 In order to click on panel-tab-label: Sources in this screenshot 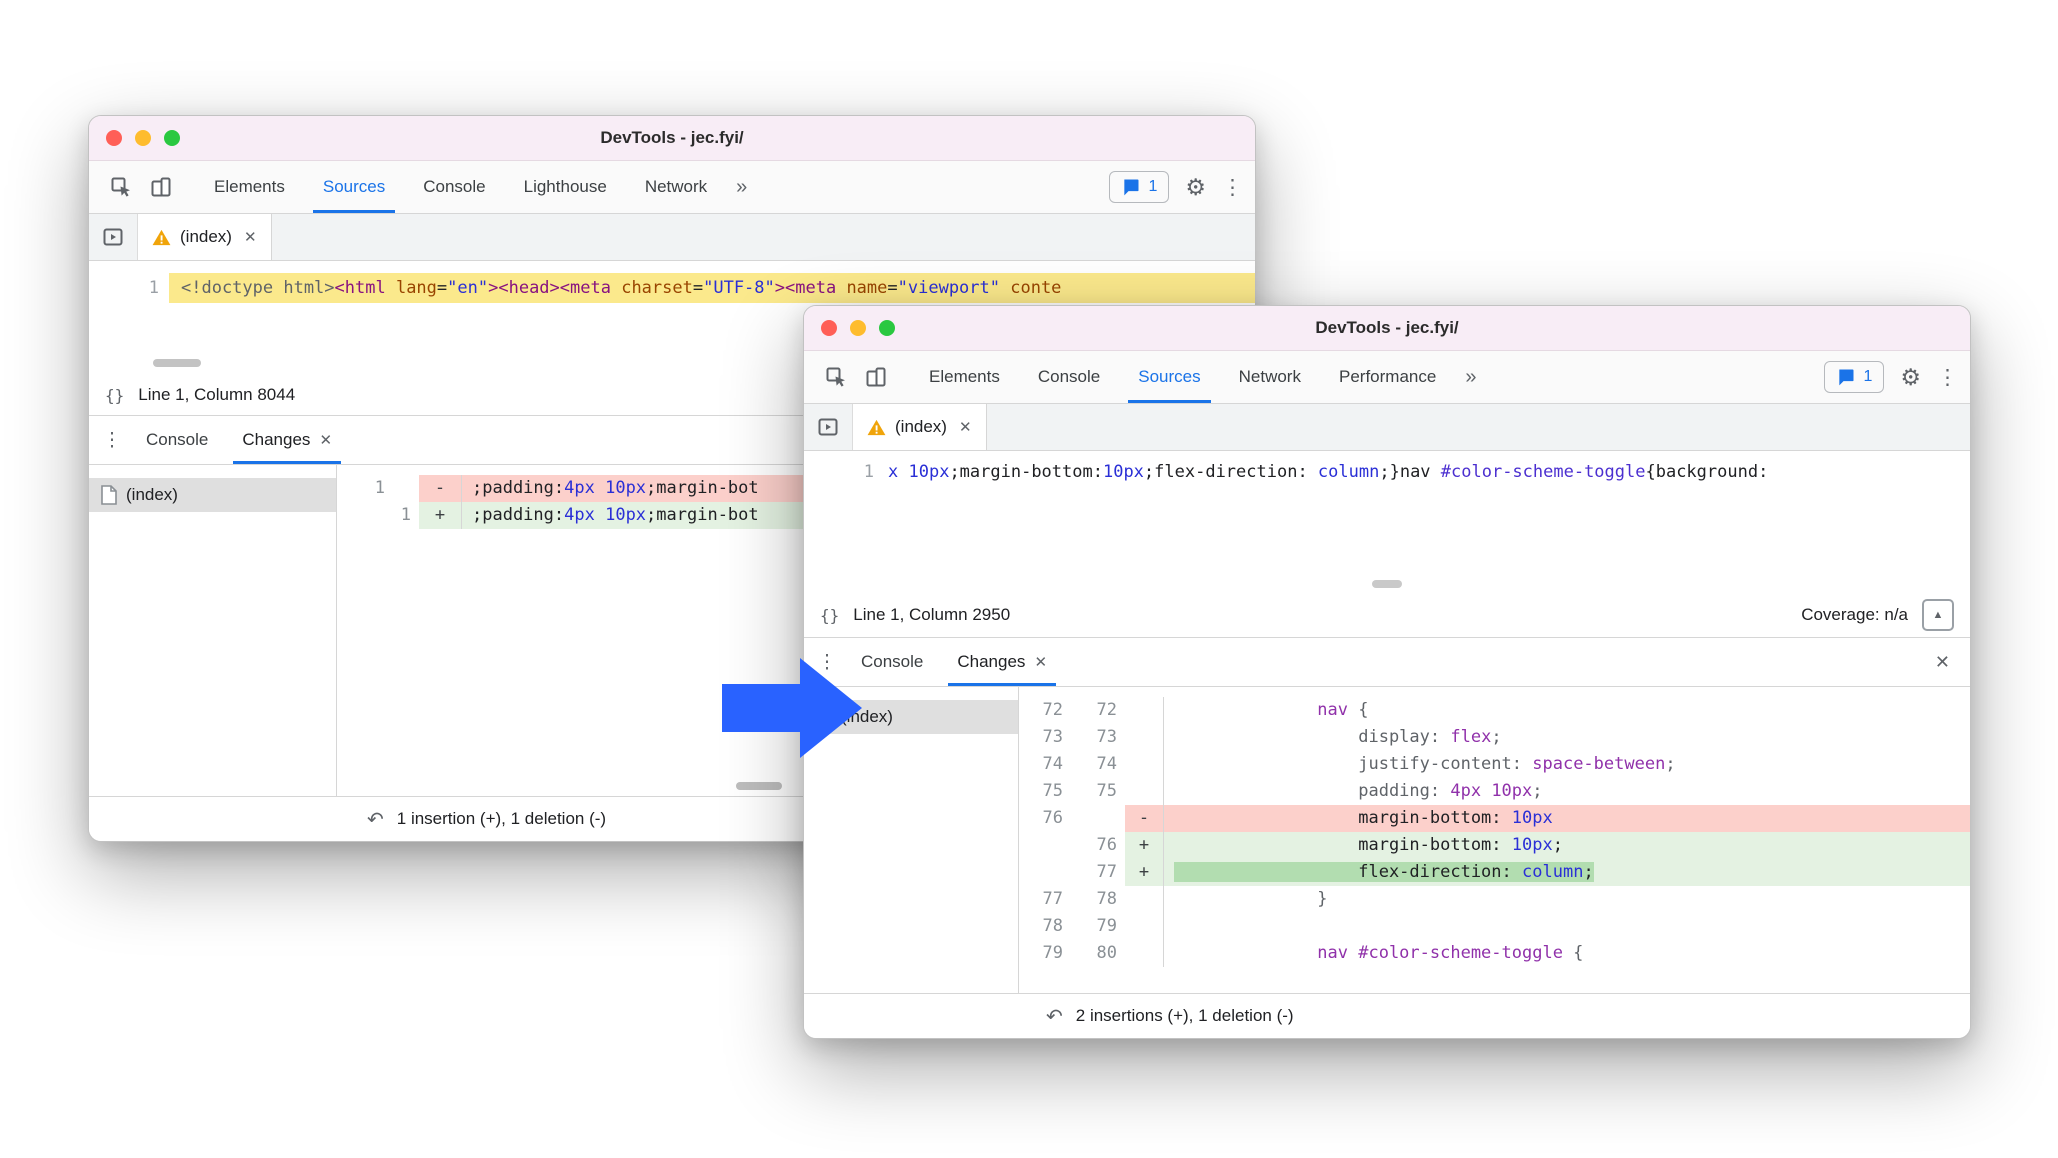, I will do `click(354, 186)`.